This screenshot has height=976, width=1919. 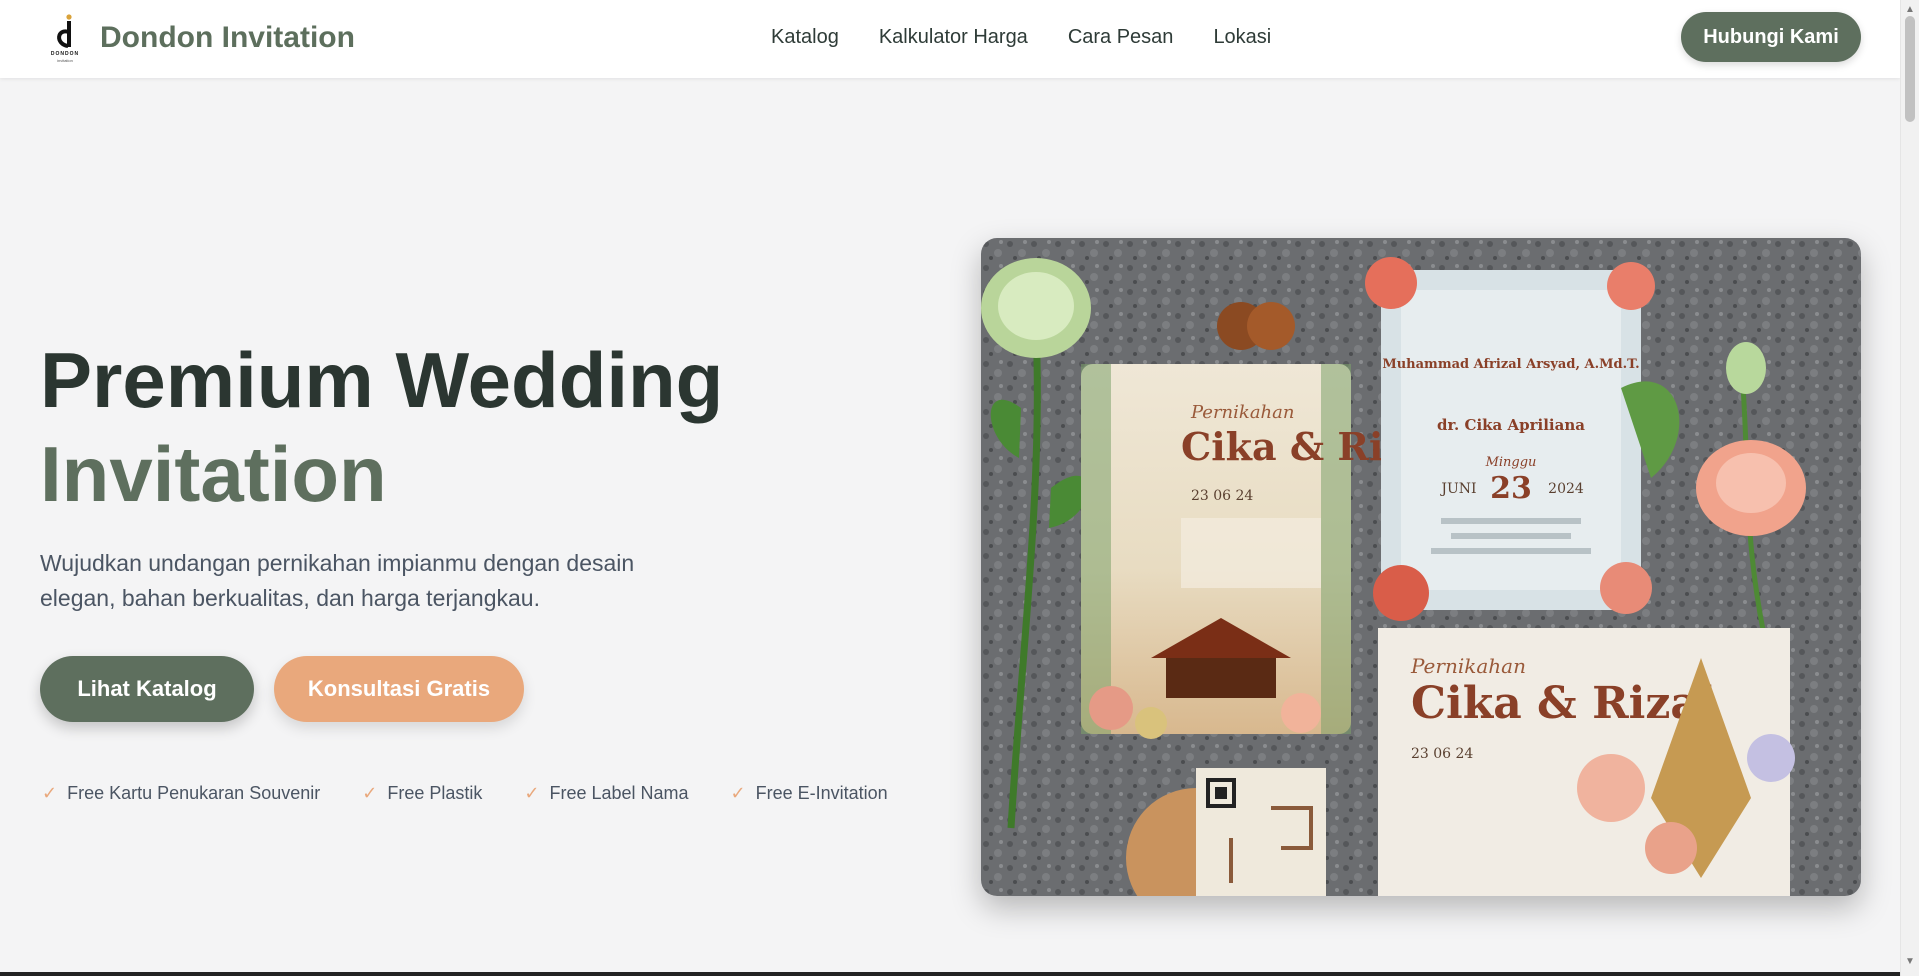 What do you see at coordinates (805, 37) in the screenshot?
I see `nav-katalog: Katalog` at bounding box center [805, 37].